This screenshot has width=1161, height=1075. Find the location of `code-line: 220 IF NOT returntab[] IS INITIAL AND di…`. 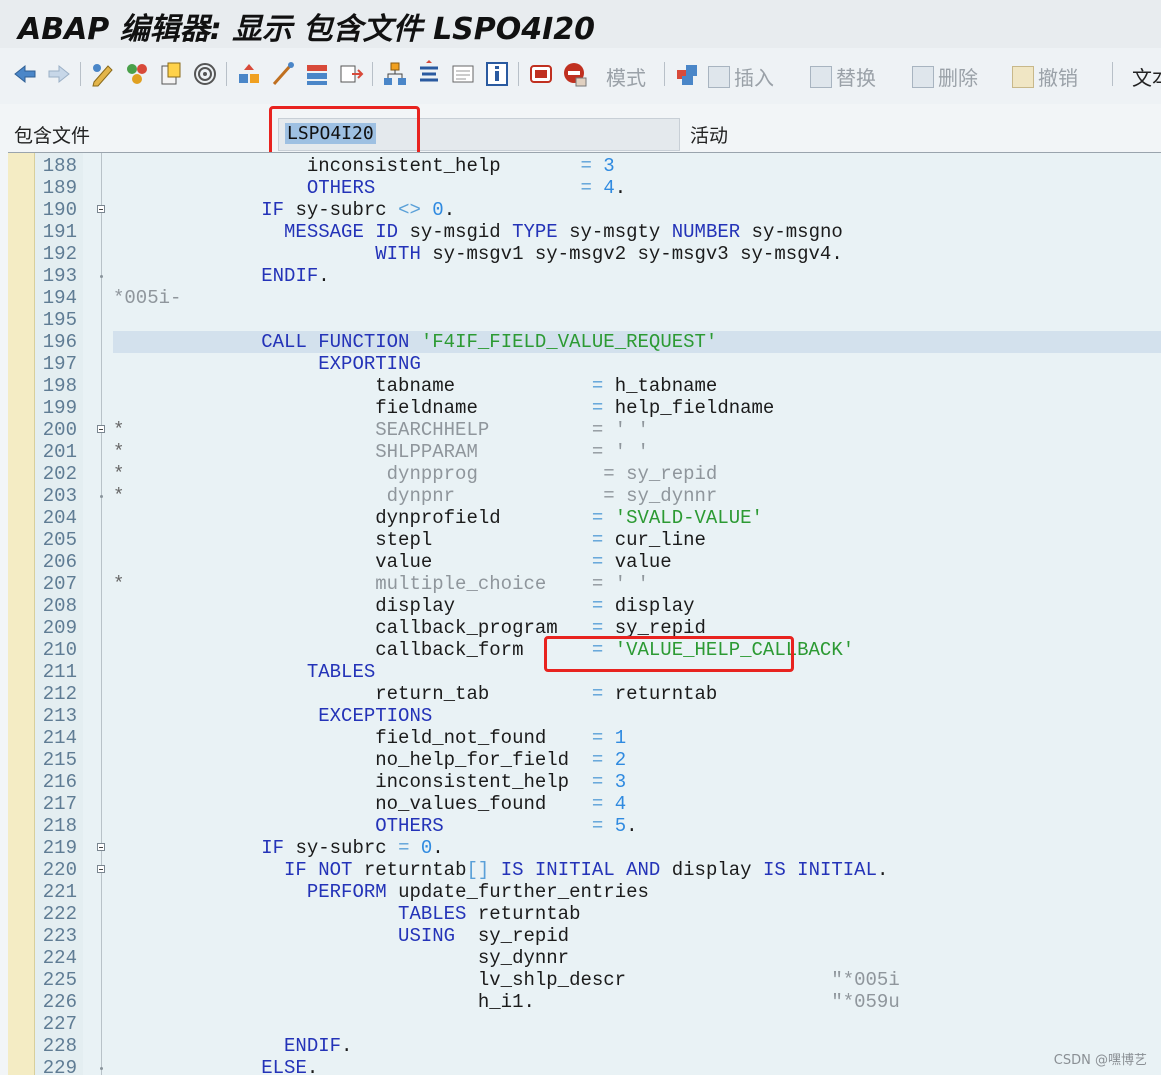

code-line: 220 IF NOT returntab[] IS INITIAL AND di… is located at coordinates (584, 870).